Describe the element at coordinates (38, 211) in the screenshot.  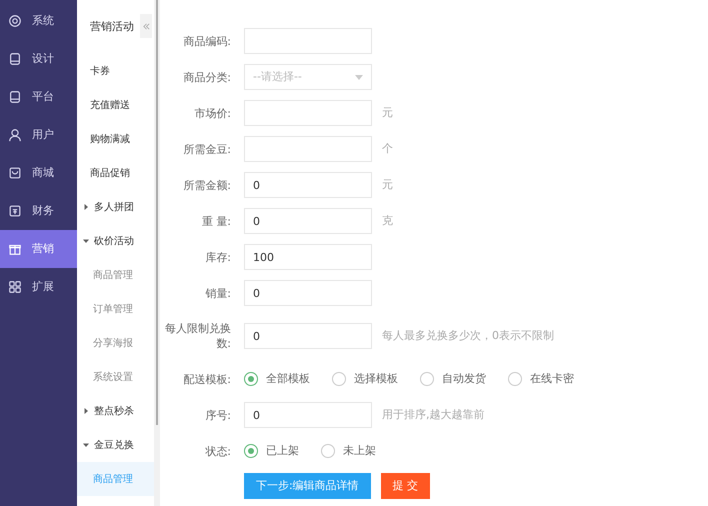
I see `sidebar-item: 财务` at that location.